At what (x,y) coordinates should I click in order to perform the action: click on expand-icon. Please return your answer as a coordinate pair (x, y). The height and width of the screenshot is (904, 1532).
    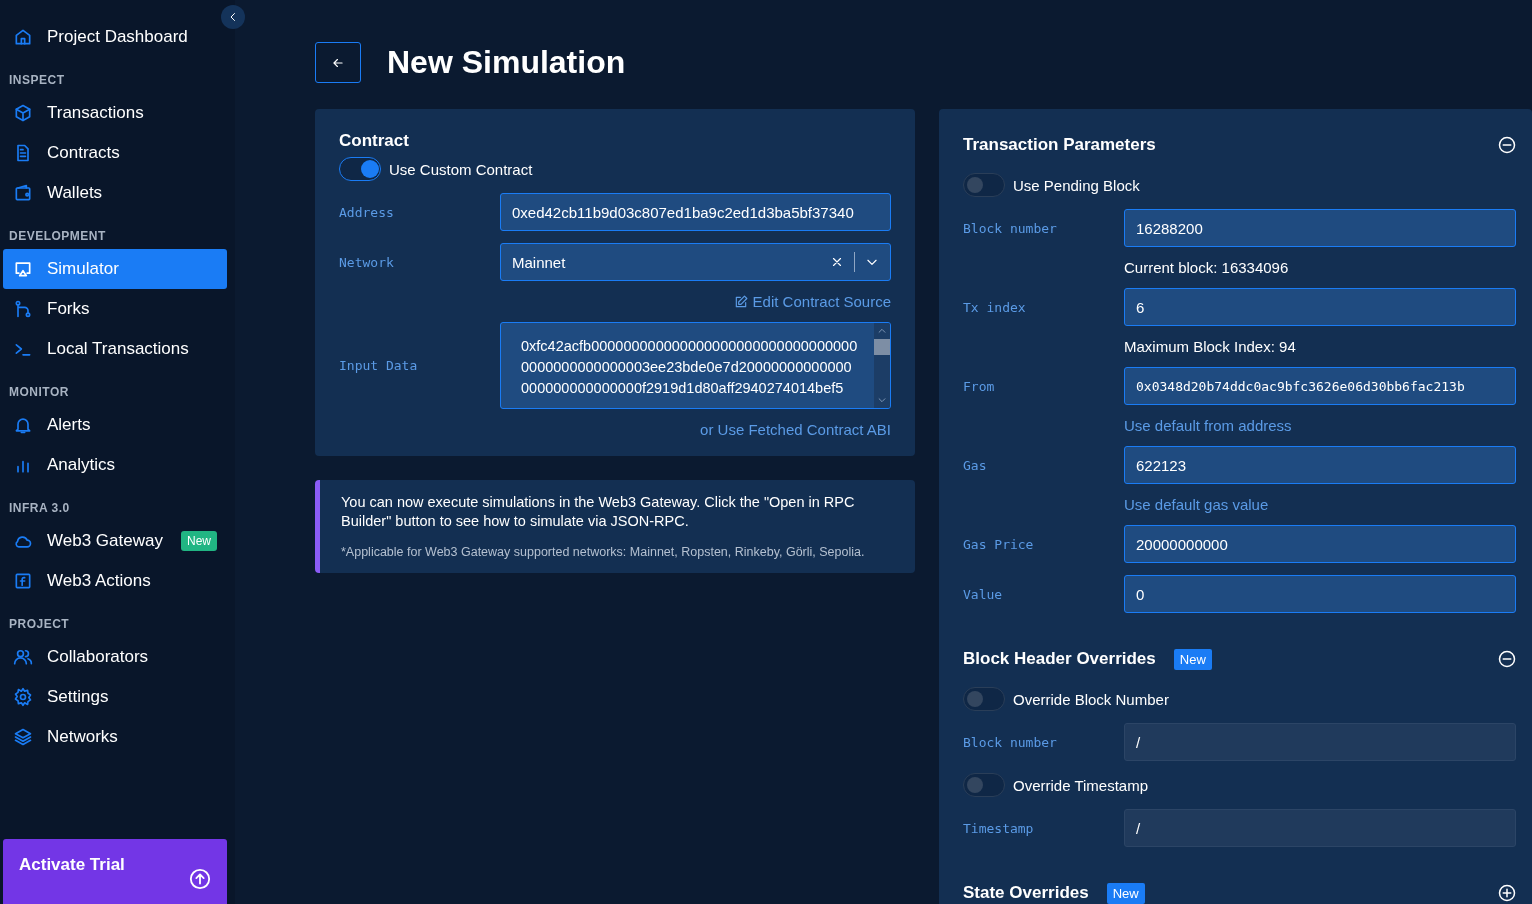
    Looking at the image, I should click on (1507, 893).